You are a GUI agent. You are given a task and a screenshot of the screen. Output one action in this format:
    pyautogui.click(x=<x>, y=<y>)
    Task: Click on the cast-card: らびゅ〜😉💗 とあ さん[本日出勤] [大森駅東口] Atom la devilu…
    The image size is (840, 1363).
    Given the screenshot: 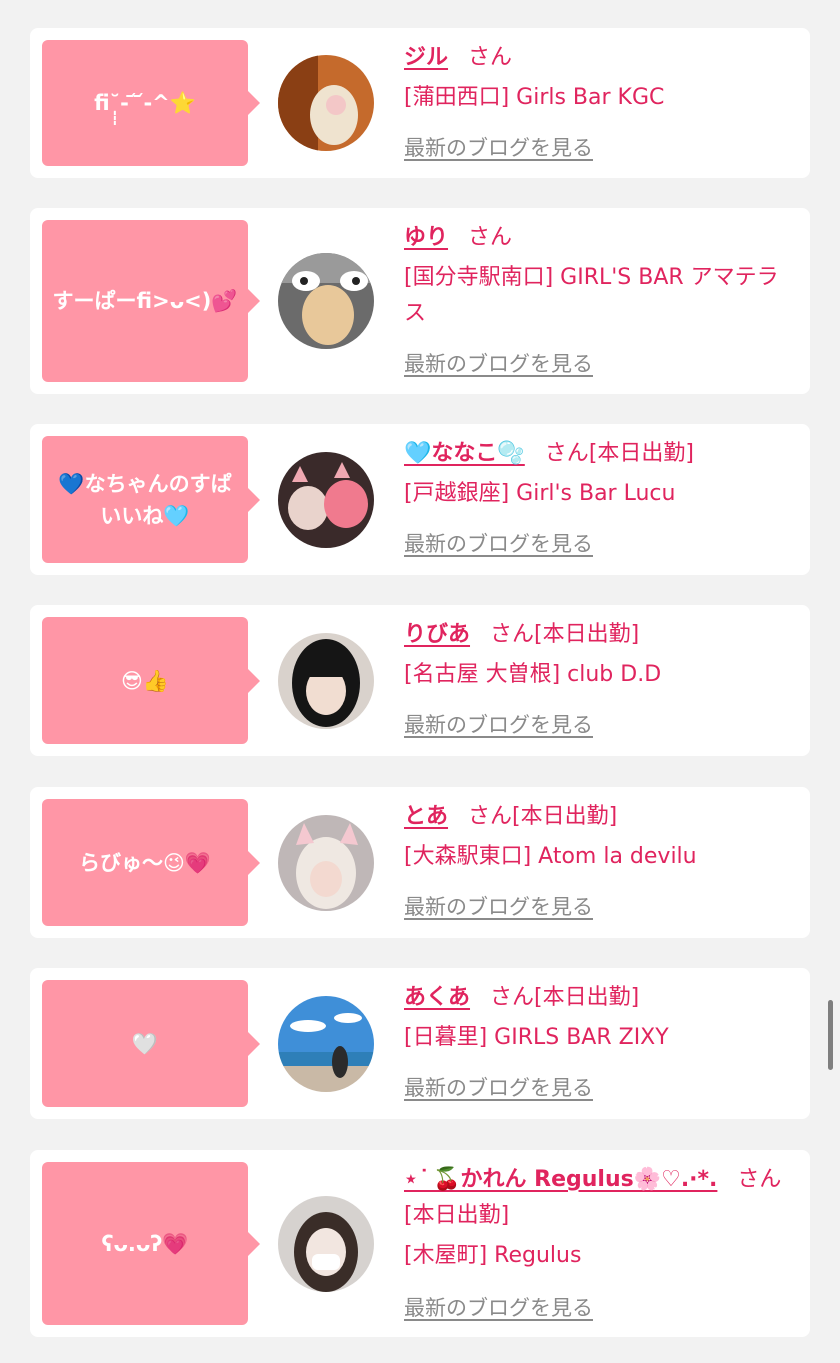 What is the action you would take?
    pyautogui.click(x=420, y=862)
    